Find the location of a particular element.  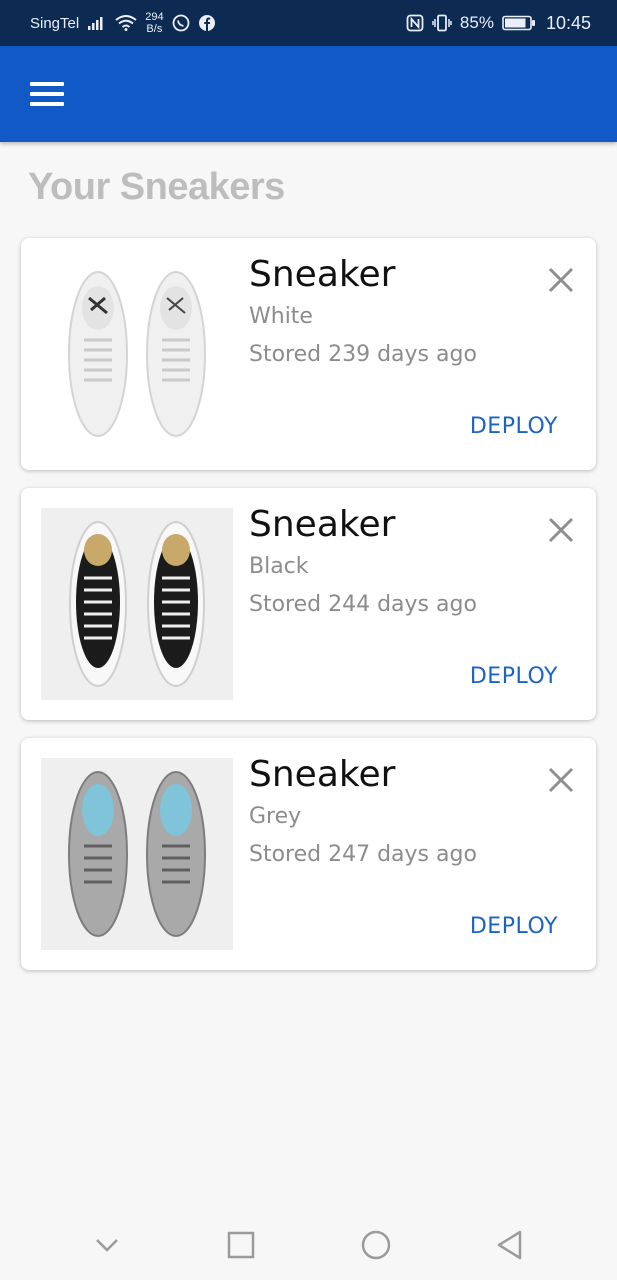

speed-value: 294 is located at coordinates (154, 17).